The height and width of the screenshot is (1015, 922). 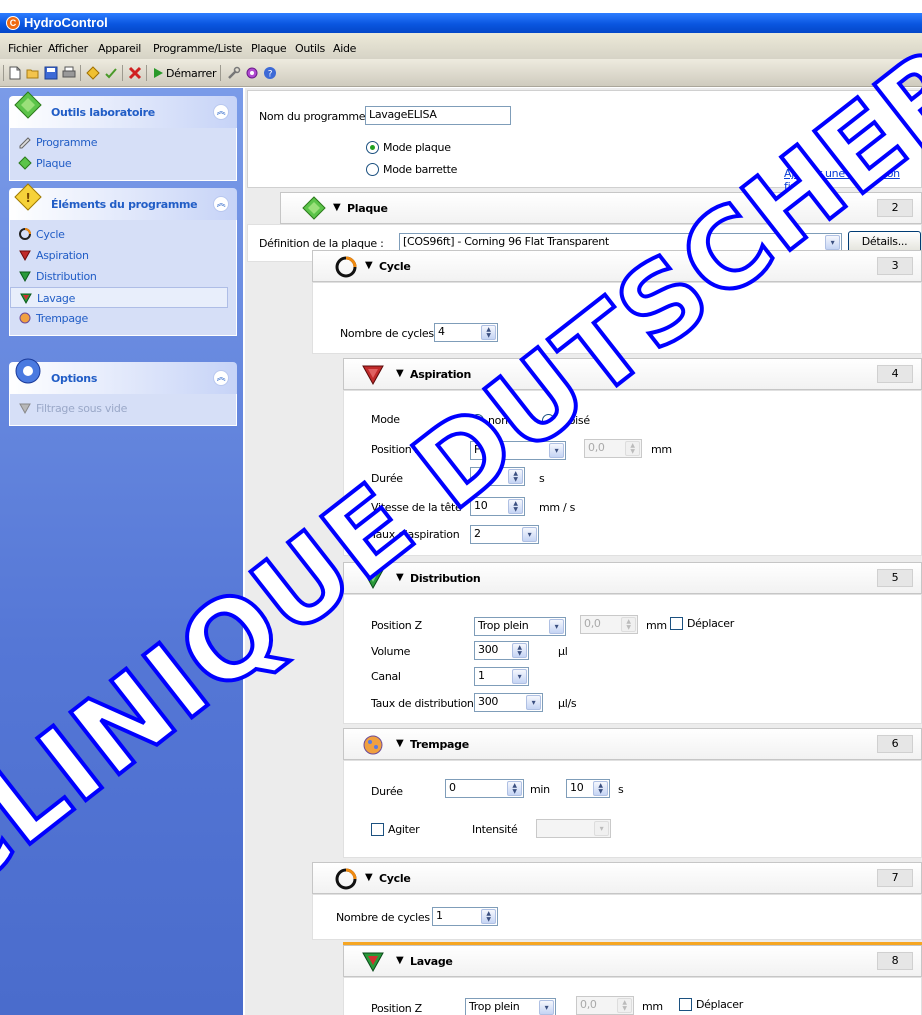 I want to click on program-elements-title: Éléments du programme, so click(x=124, y=204).